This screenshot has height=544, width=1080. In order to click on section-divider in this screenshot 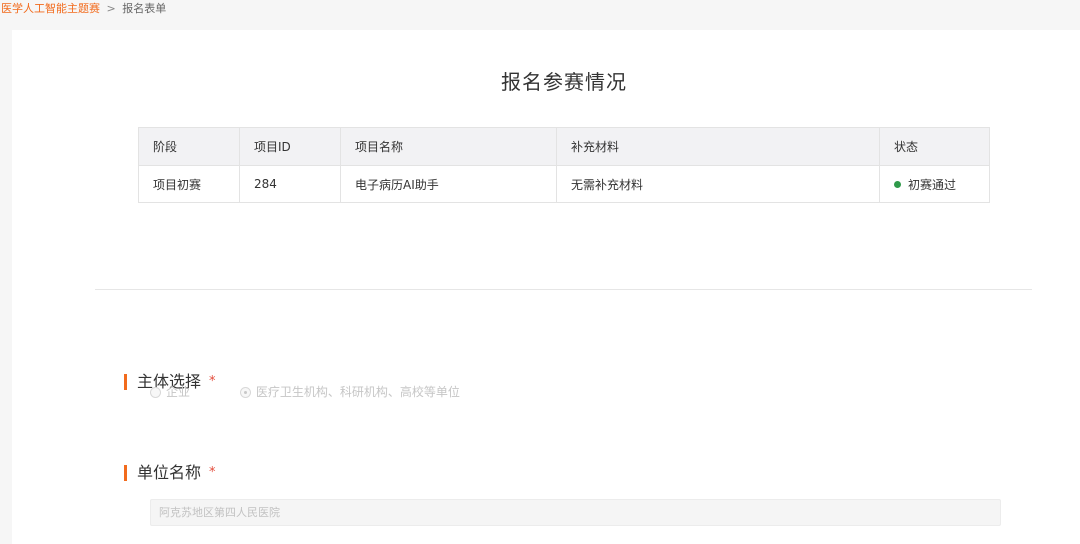, I will do `click(563, 289)`.